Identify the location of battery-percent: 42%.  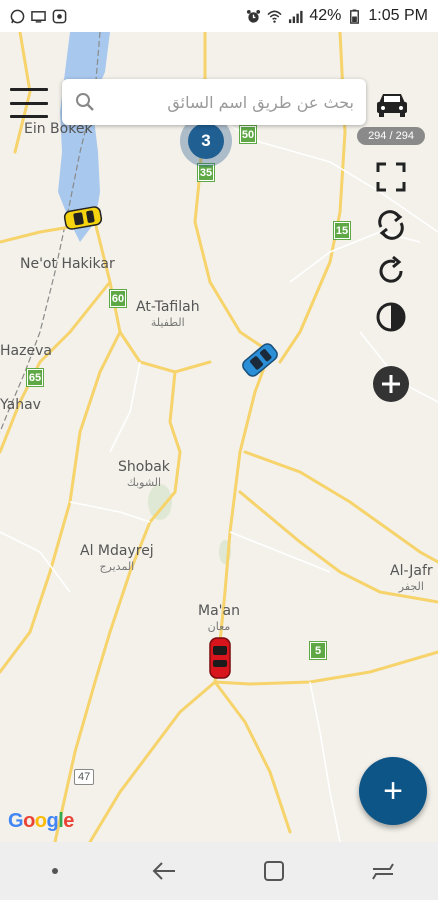
(325, 15).